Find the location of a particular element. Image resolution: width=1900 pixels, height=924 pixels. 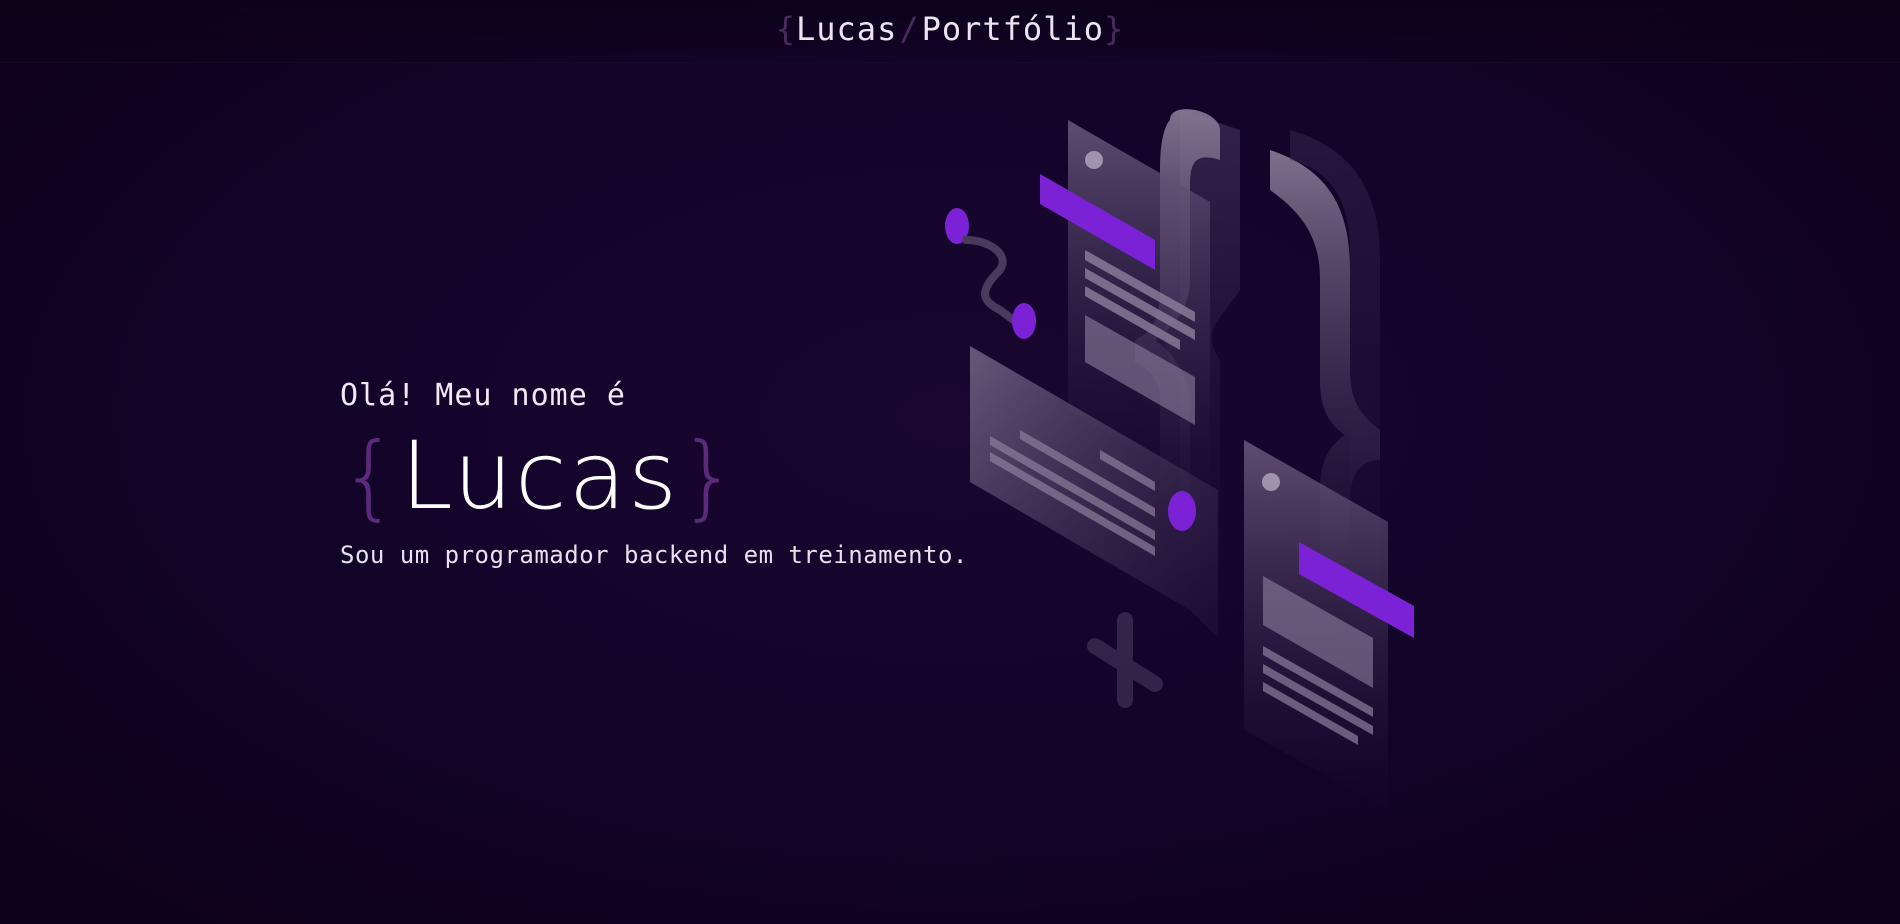

logo-close-brace: } is located at coordinates (1114, 29).